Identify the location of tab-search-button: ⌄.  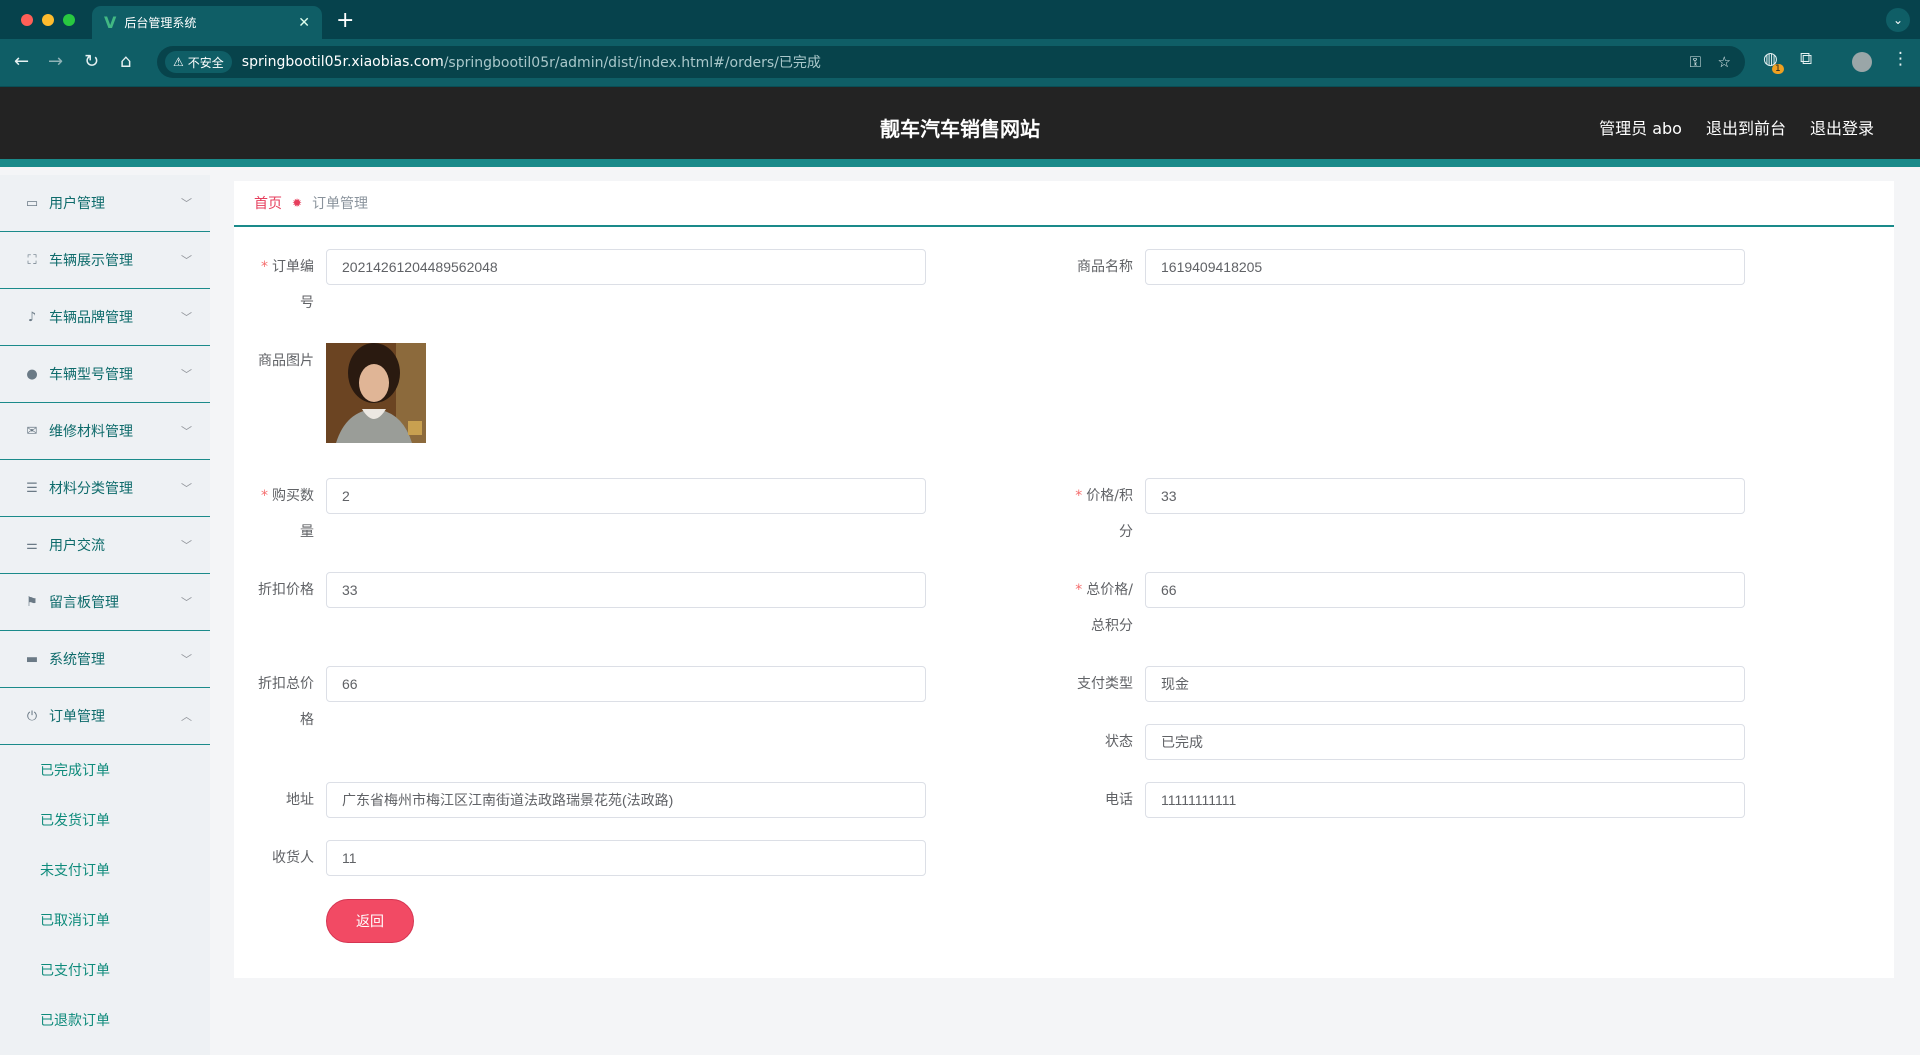
(1898, 20).